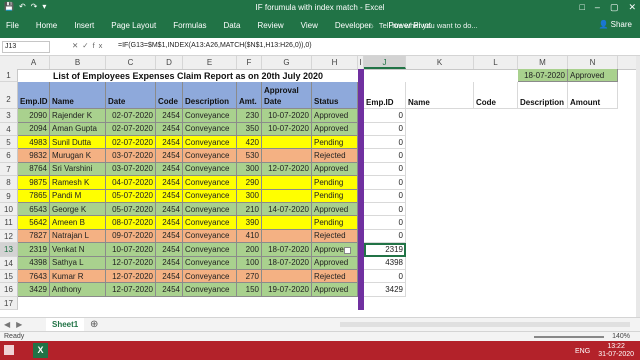 Image resolution: width=640 pixels, height=360 pixels. I want to click on windows-start-icon, so click(9, 350).